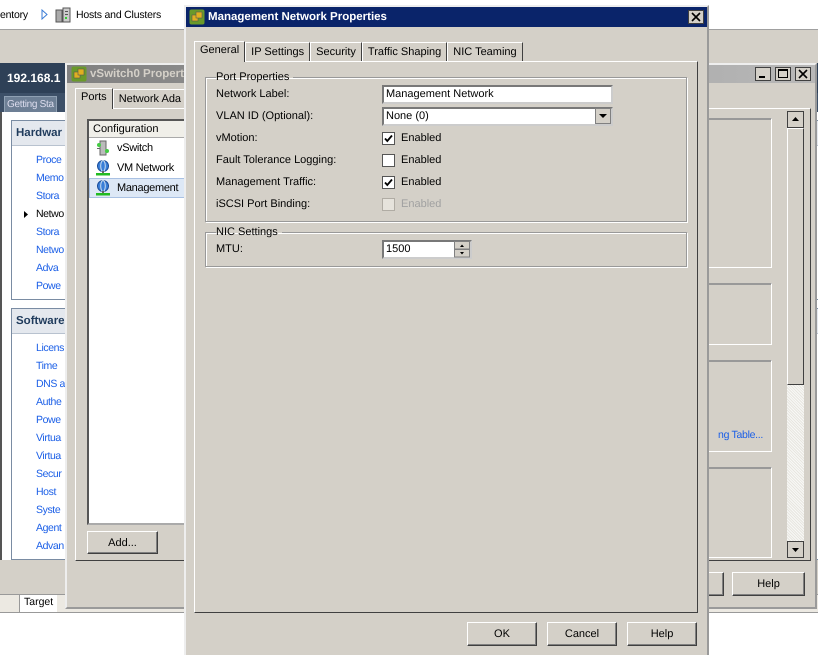  I want to click on field-label: MTU:, so click(230, 249).